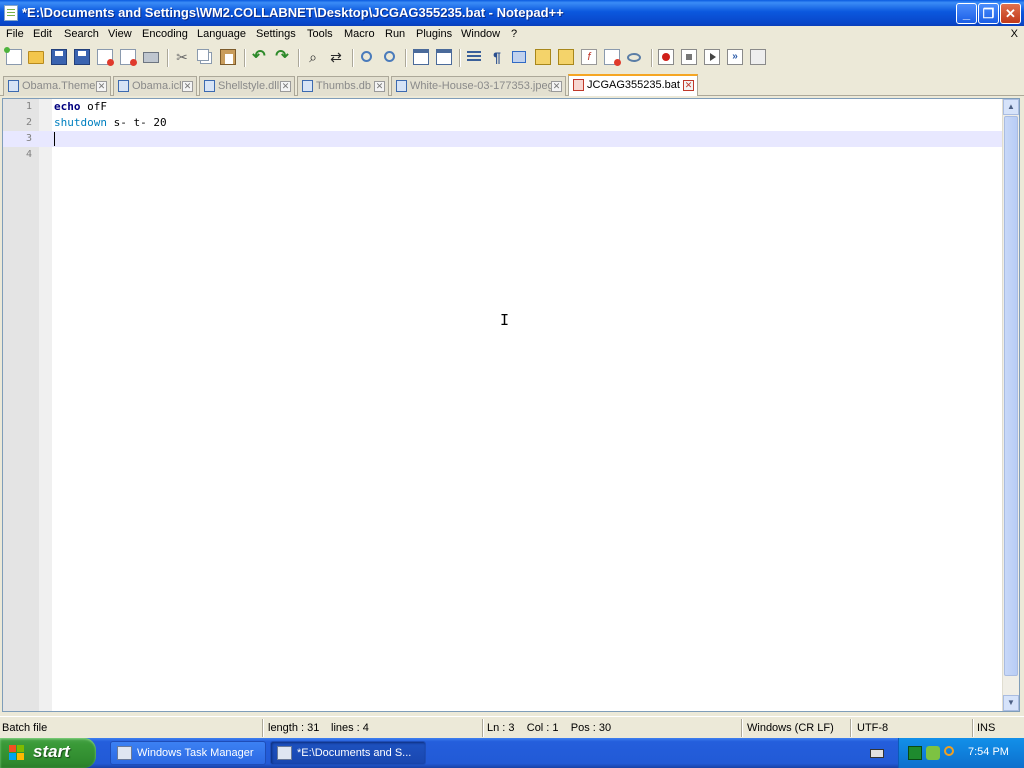 This screenshot has height=768, width=1024. What do you see at coordinates (612, 57) in the screenshot?
I see `folder-as-workspace-icon` at bounding box center [612, 57].